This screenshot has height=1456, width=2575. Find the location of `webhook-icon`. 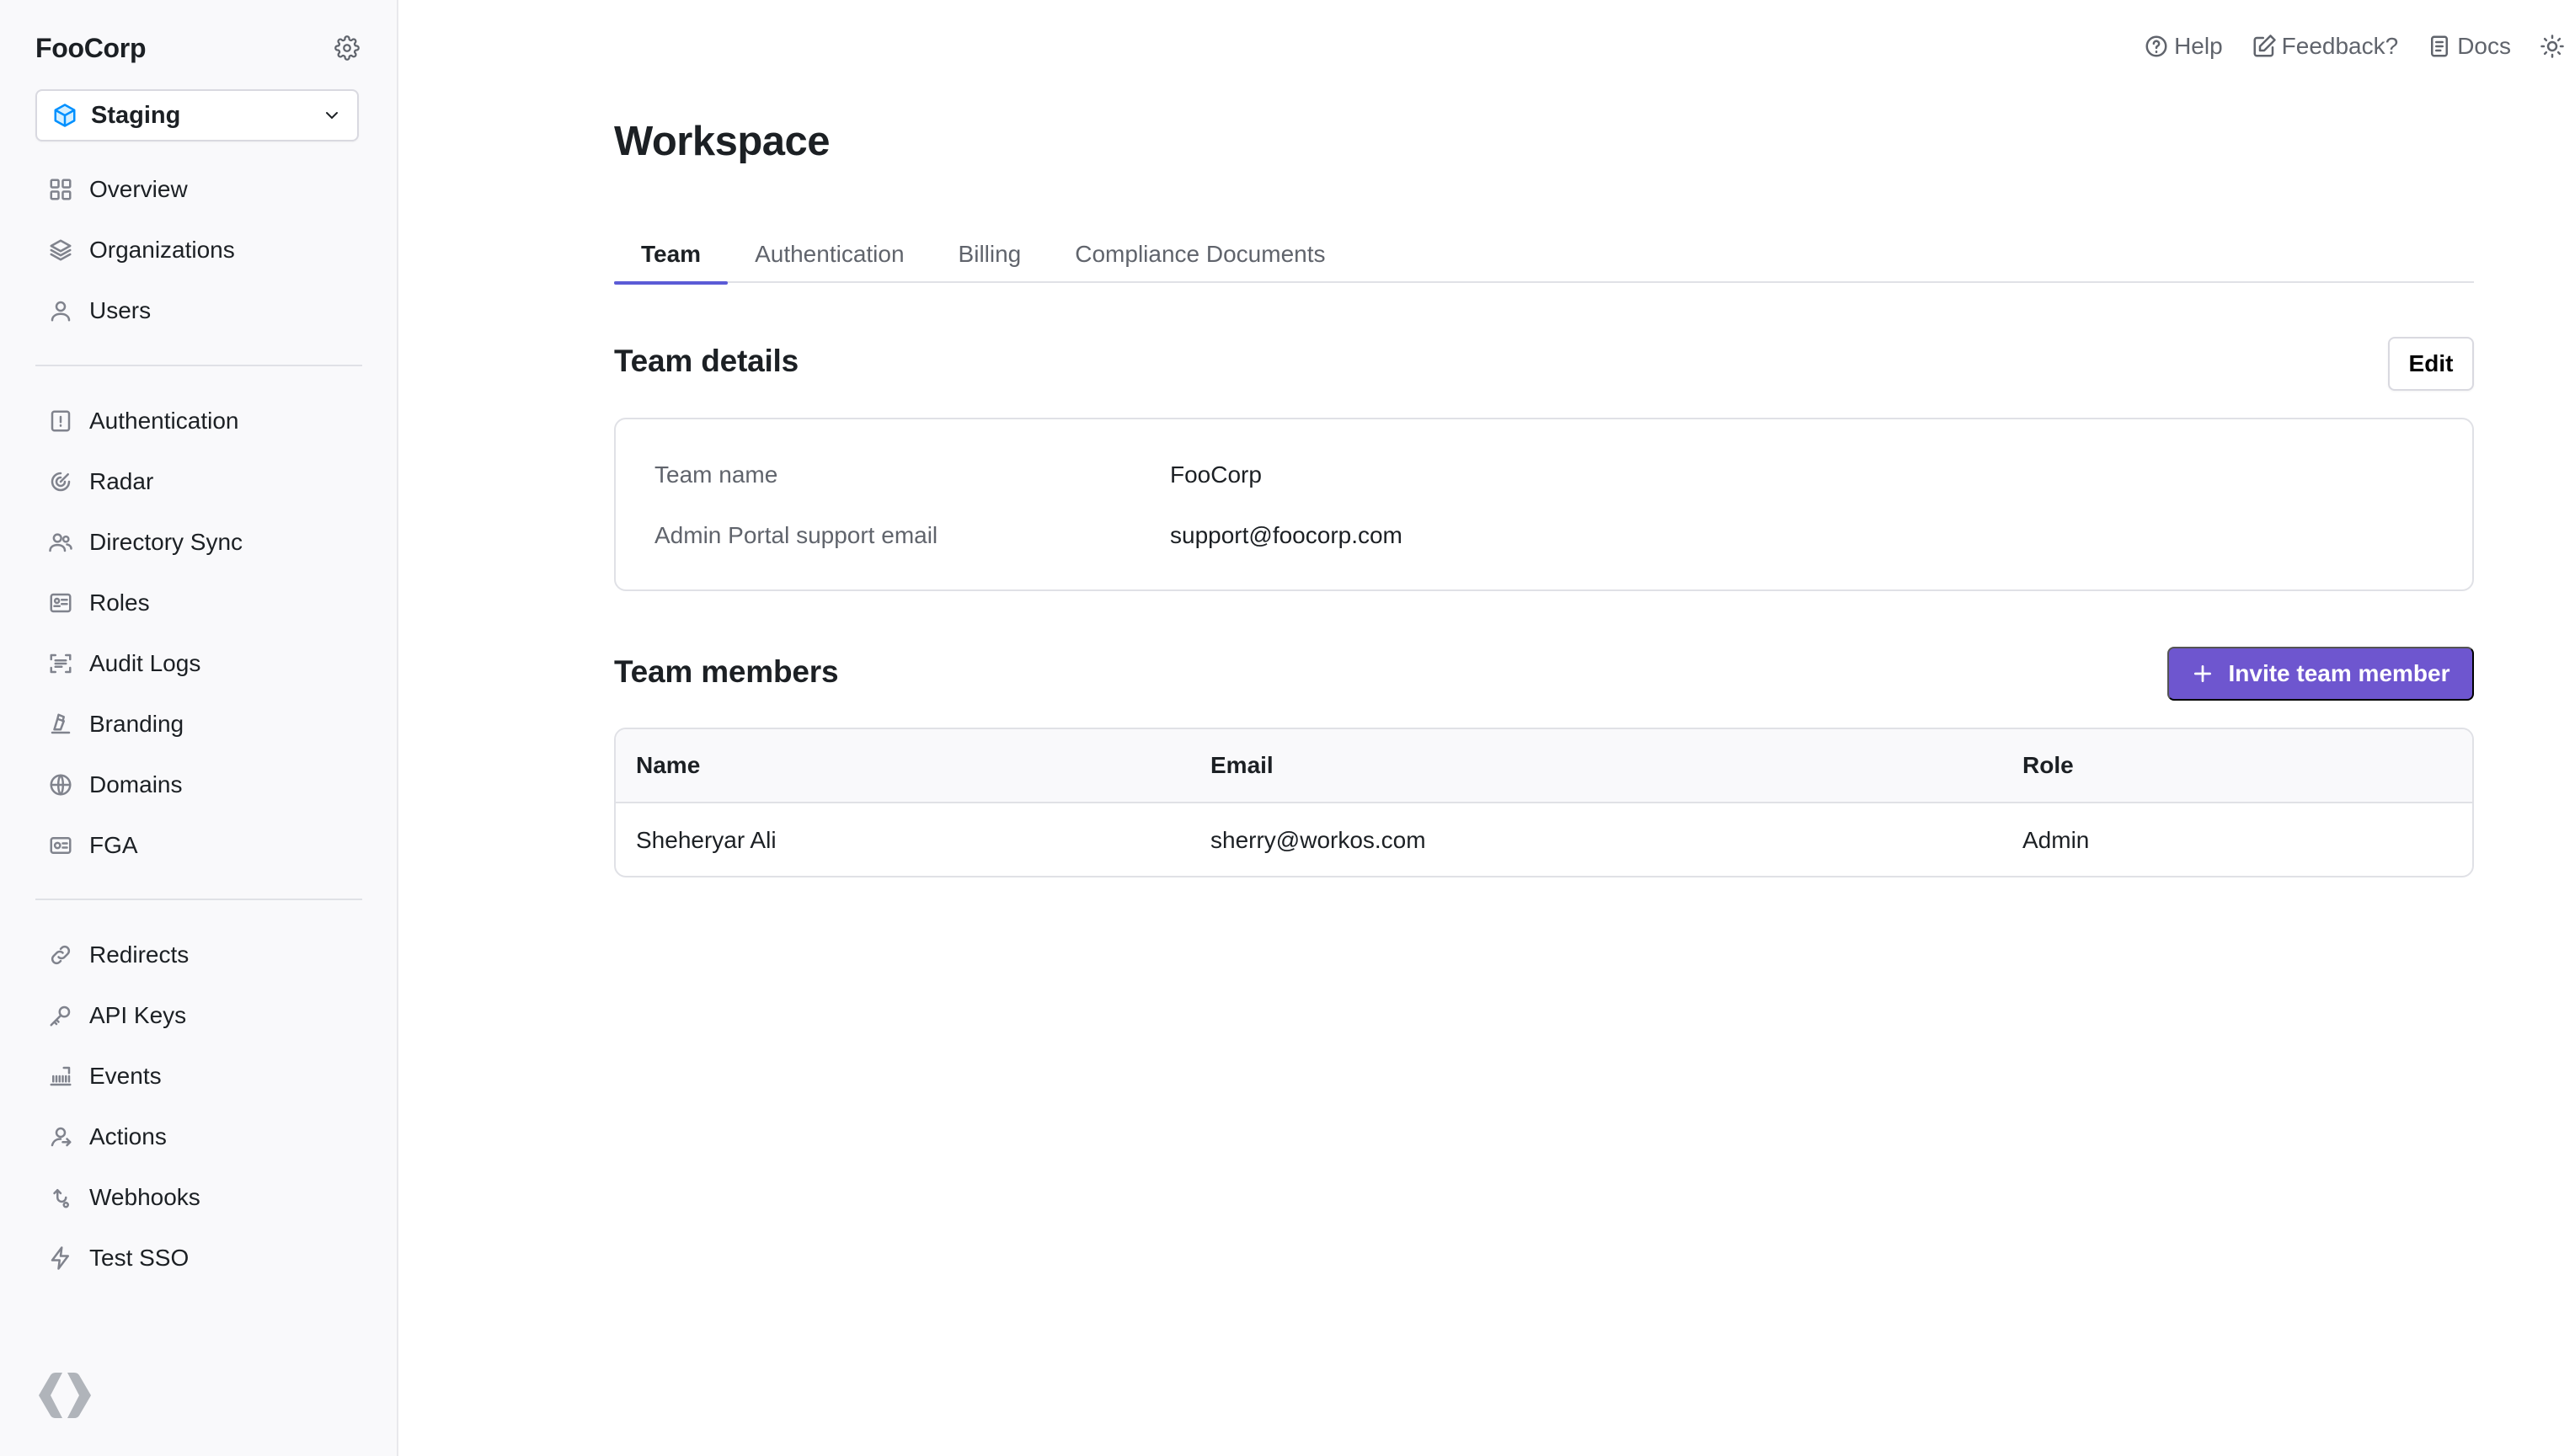

webhook-icon is located at coordinates (61, 1198).